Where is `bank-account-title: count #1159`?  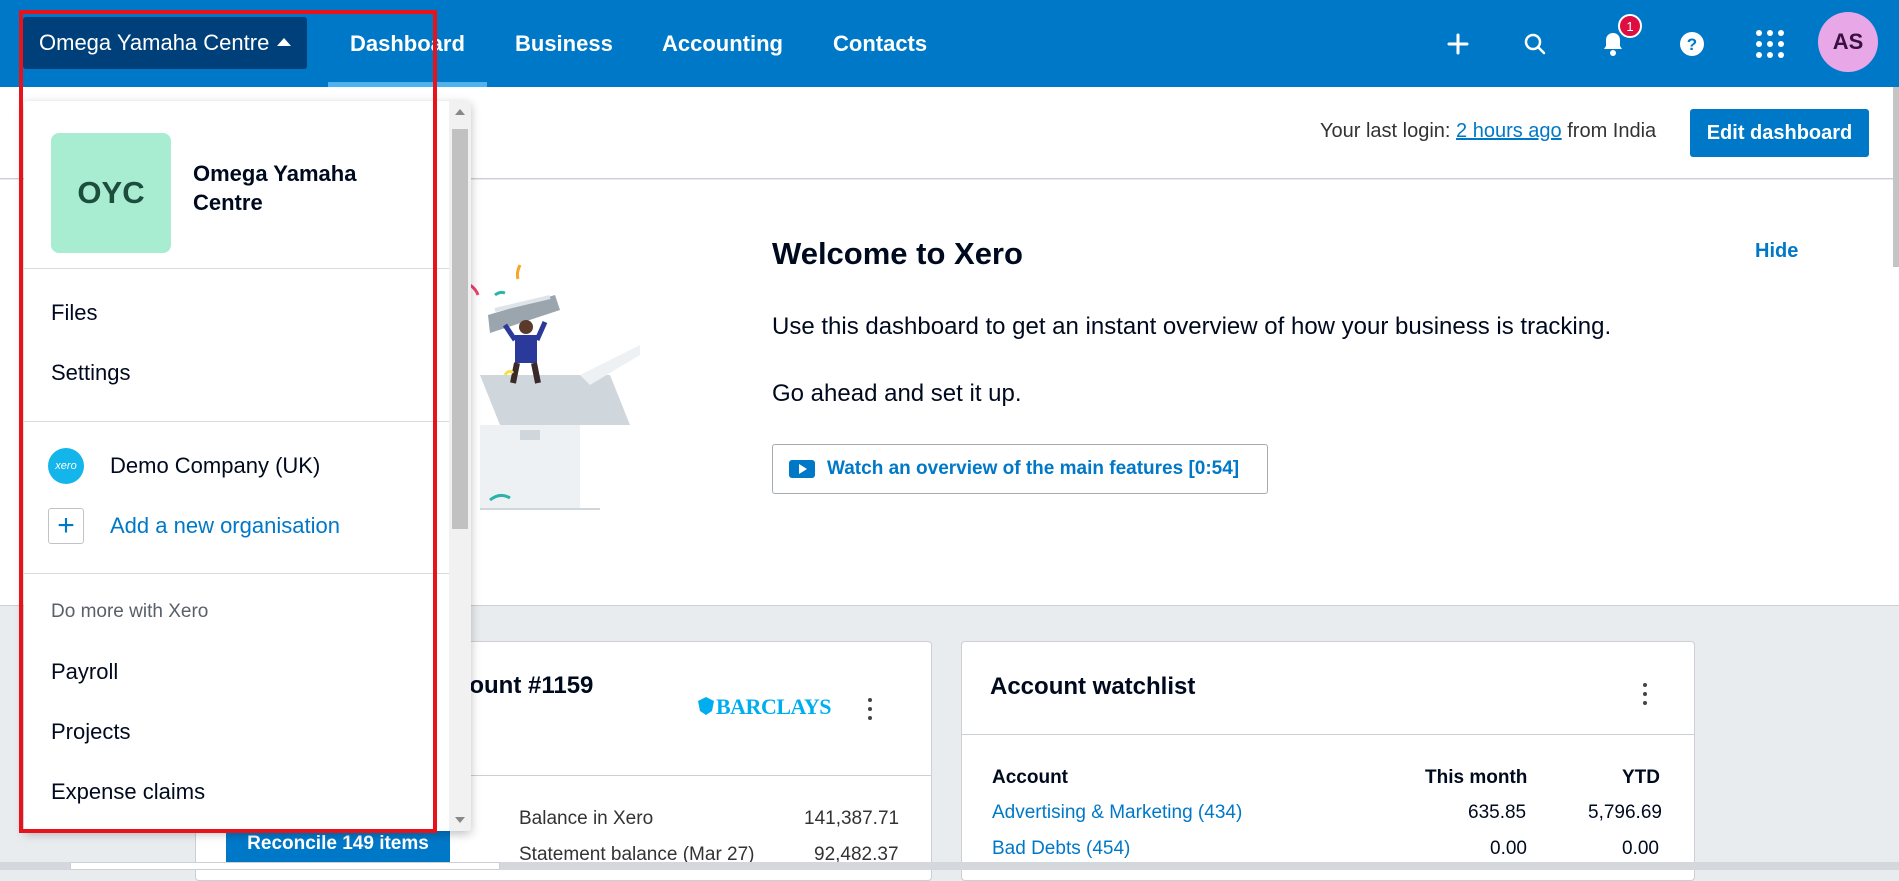
bank-account-title: count #1159 is located at coordinates (525, 685).